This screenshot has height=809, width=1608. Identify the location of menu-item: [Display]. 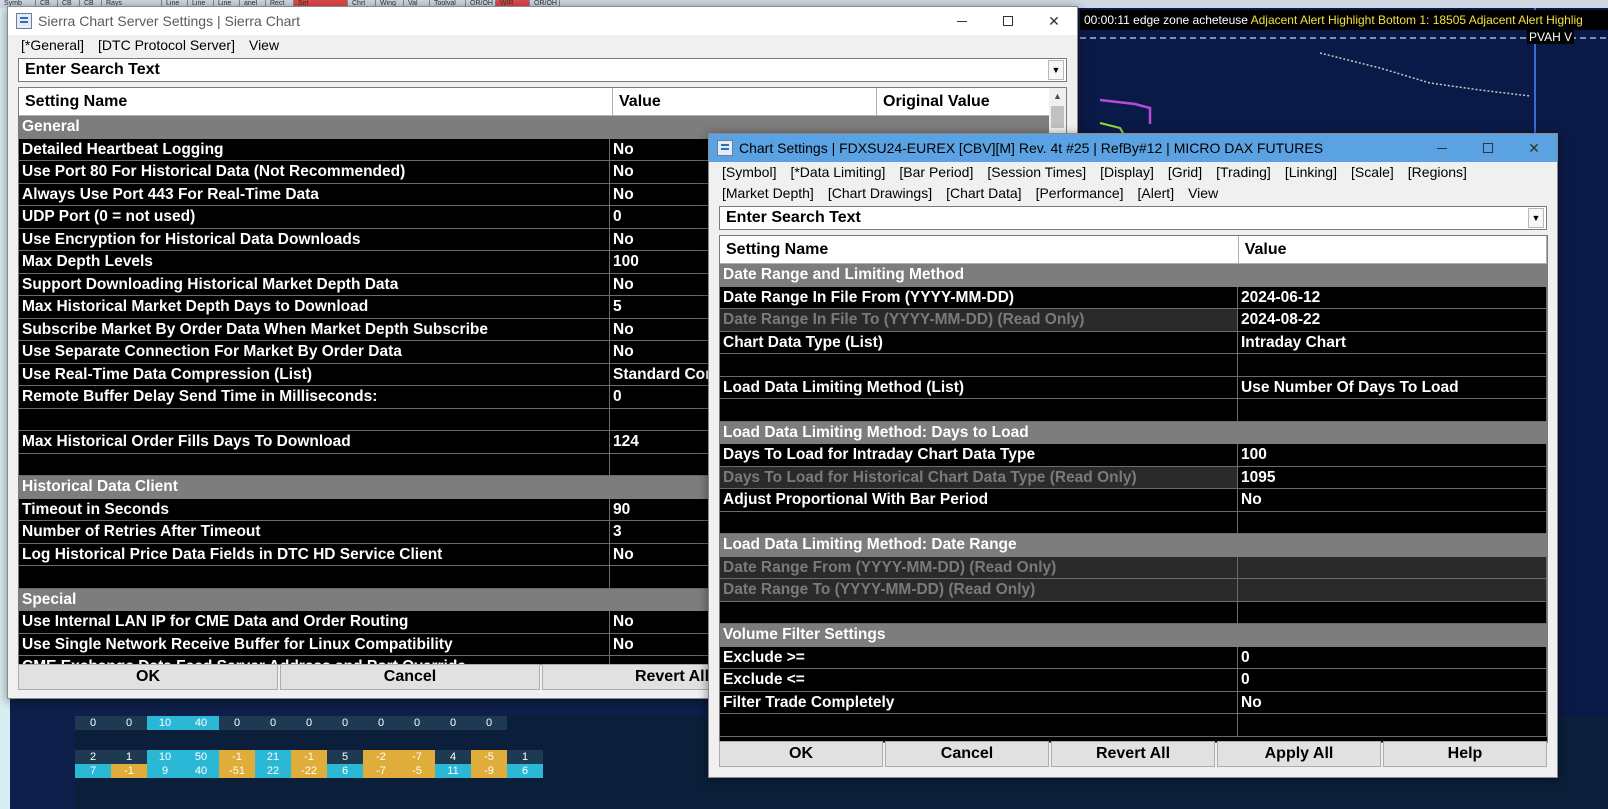
(1127, 172).